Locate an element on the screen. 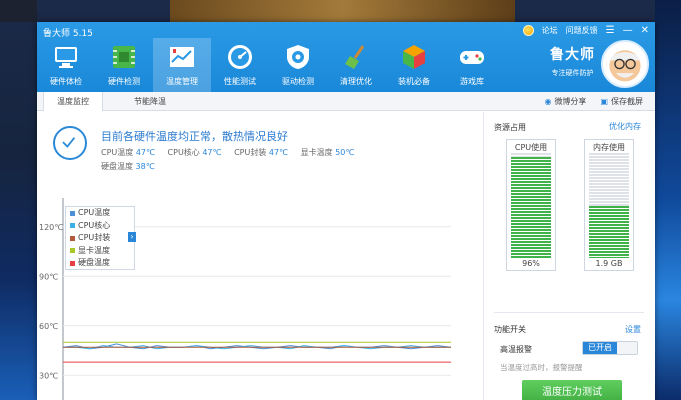 The height and width of the screenshot is (400, 681). legend-item-cpu-temp: CPU温度 is located at coordinates (100, 213).